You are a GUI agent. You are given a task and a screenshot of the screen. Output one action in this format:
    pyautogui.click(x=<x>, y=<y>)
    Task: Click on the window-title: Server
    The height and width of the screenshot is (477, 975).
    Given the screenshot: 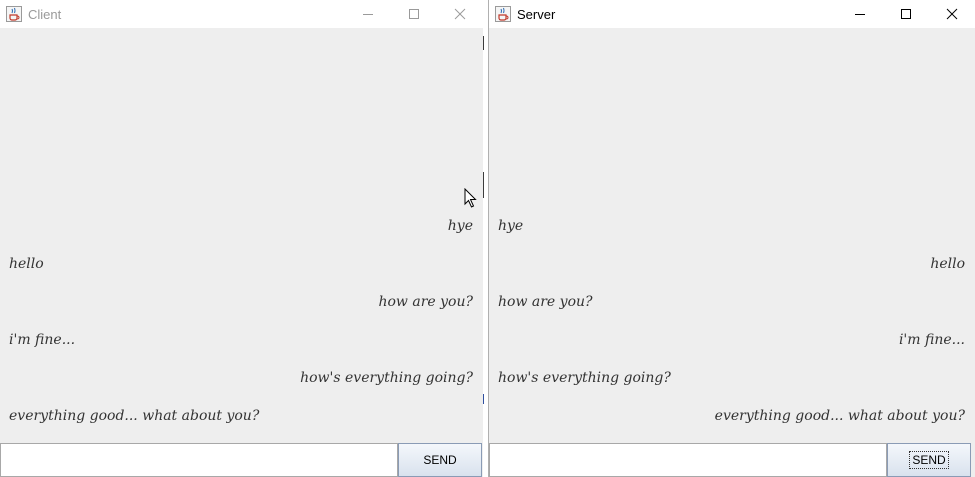 What is the action you would take?
    pyautogui.click(x=536, y=14)
    